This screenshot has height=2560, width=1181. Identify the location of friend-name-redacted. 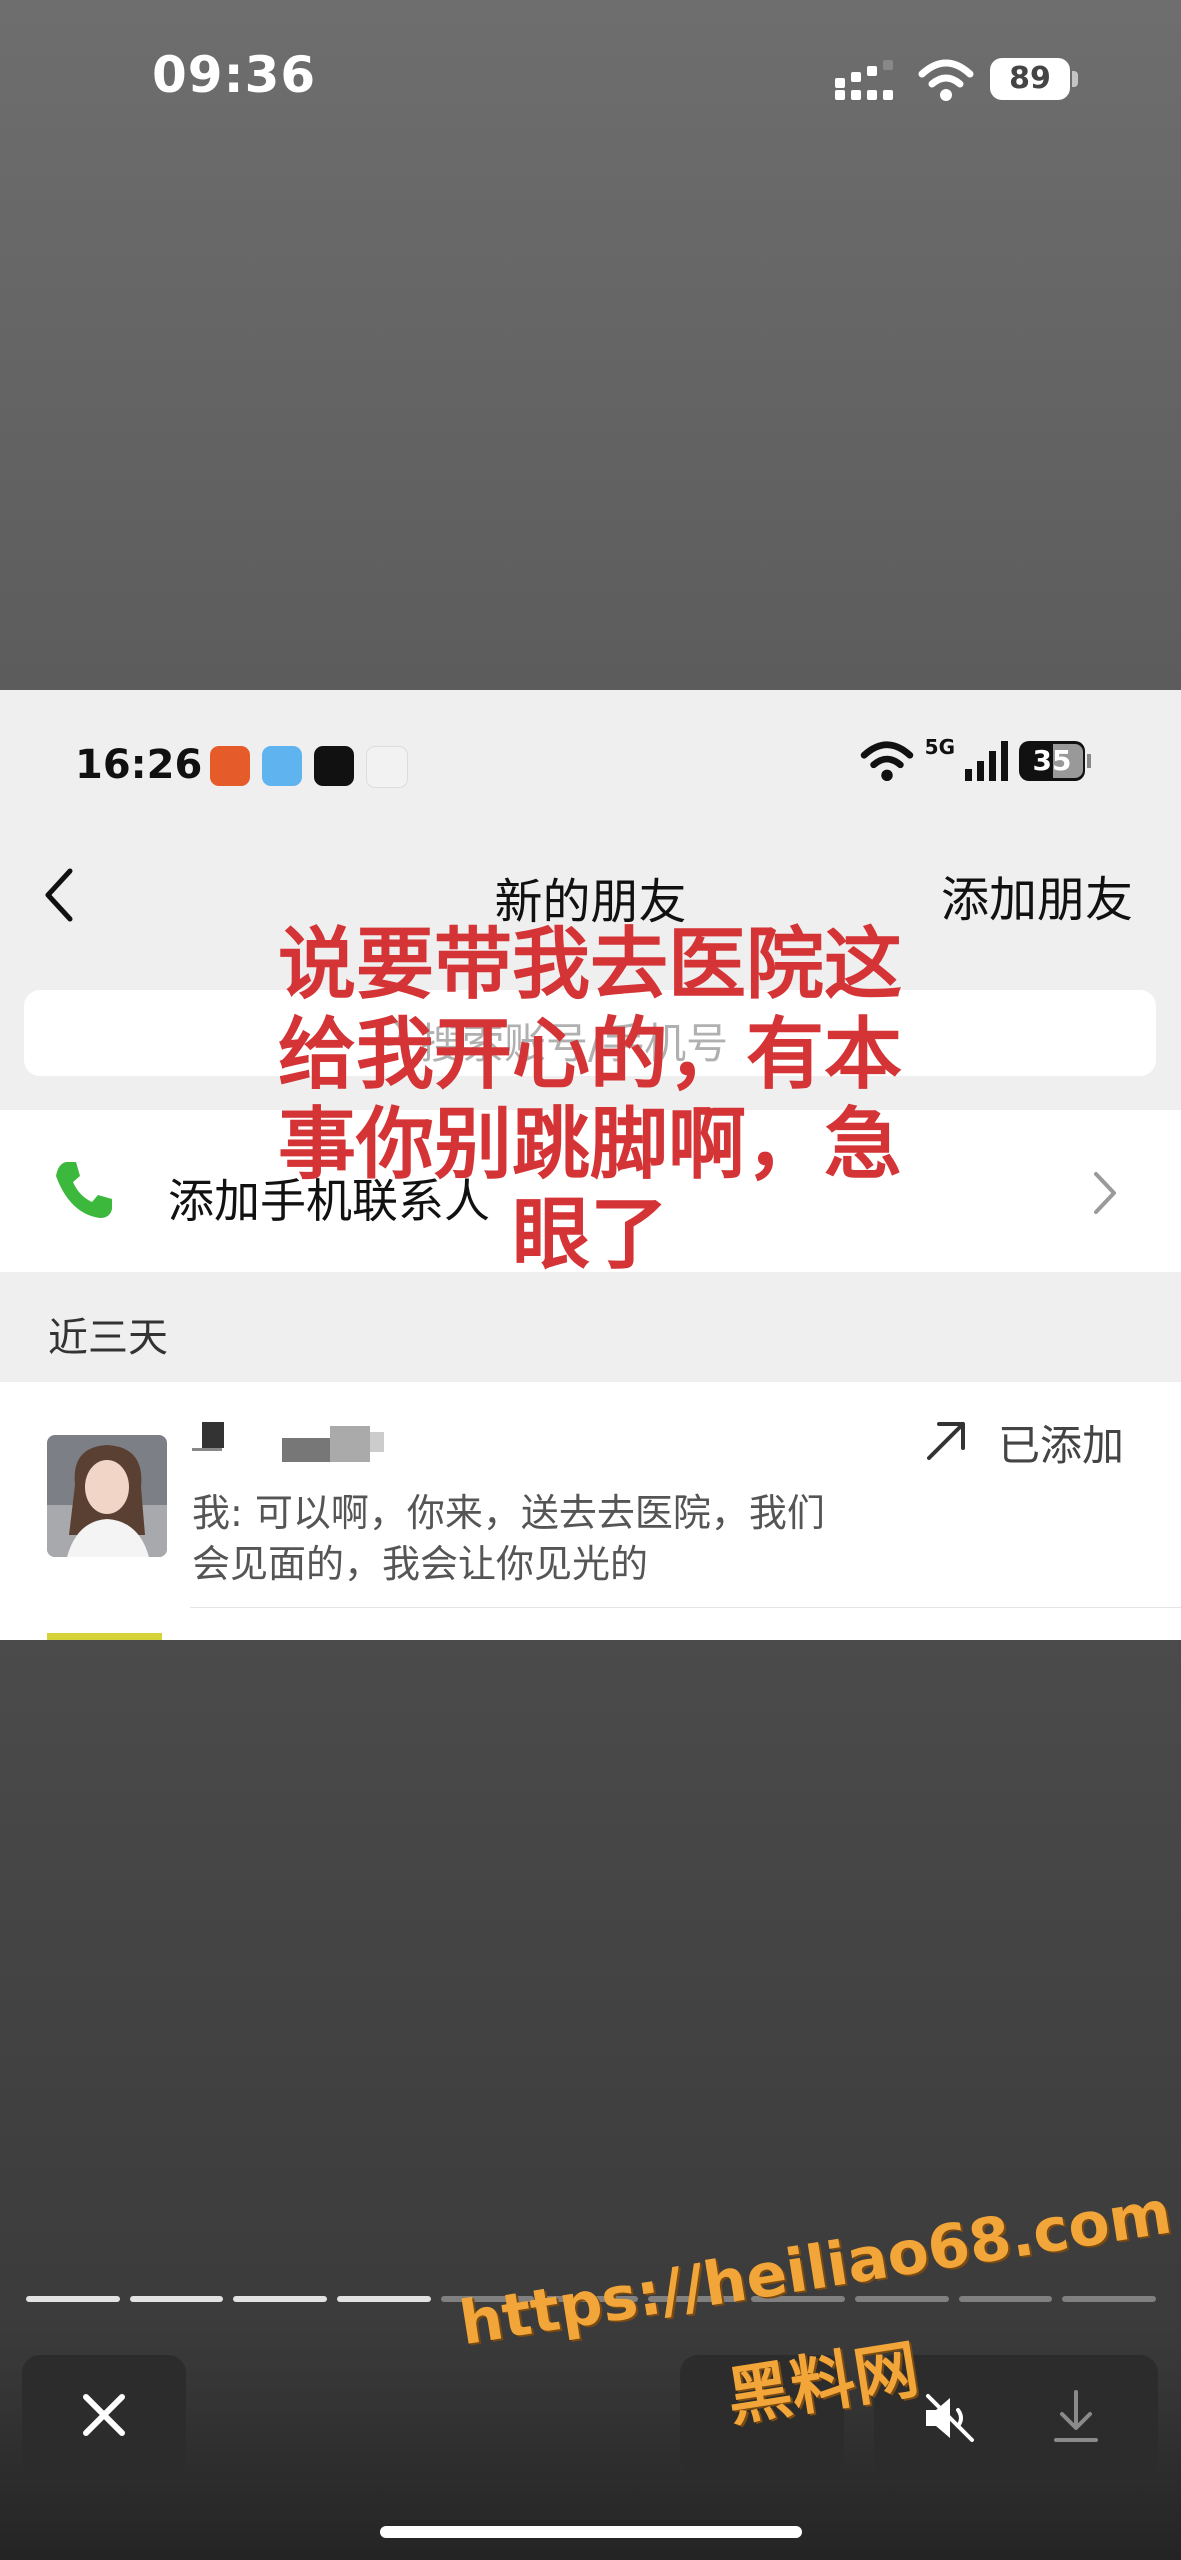
(312, 1446).